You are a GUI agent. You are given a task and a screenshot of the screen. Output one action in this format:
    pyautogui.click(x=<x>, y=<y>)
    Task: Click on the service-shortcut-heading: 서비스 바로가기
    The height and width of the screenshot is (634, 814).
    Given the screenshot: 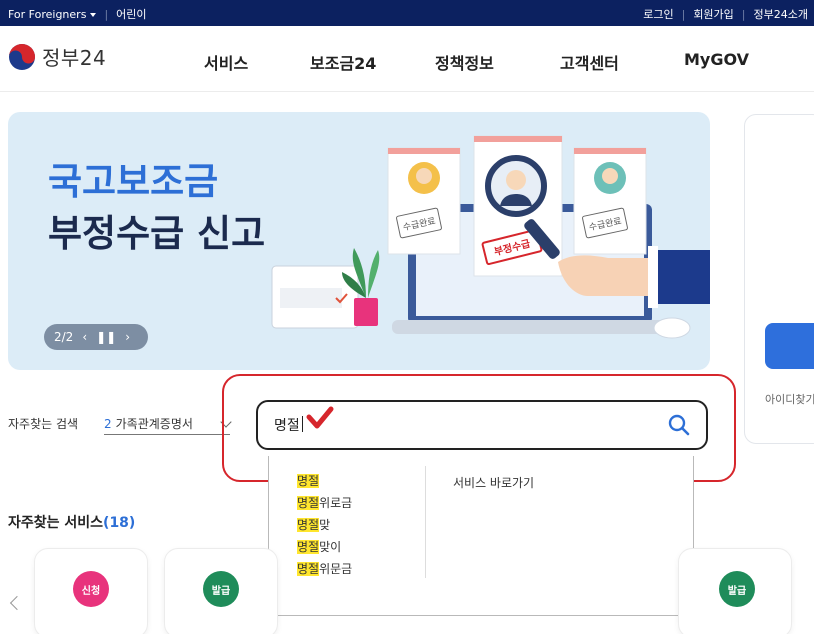 What is the action you would take?
    pyautogui.click(x=494, y=483)
    